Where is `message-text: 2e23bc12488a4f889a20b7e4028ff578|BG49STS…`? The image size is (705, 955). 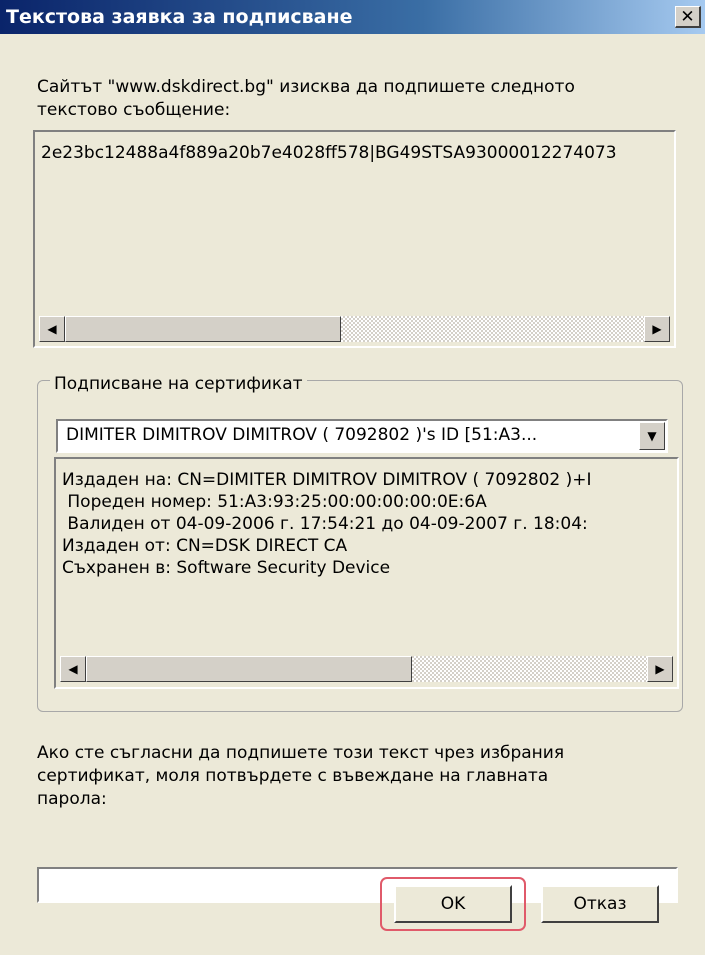
message-text: 2e23bc12488a4f889a20b7e4028ff578|BG49STS… is located at coordinates (329, 153).